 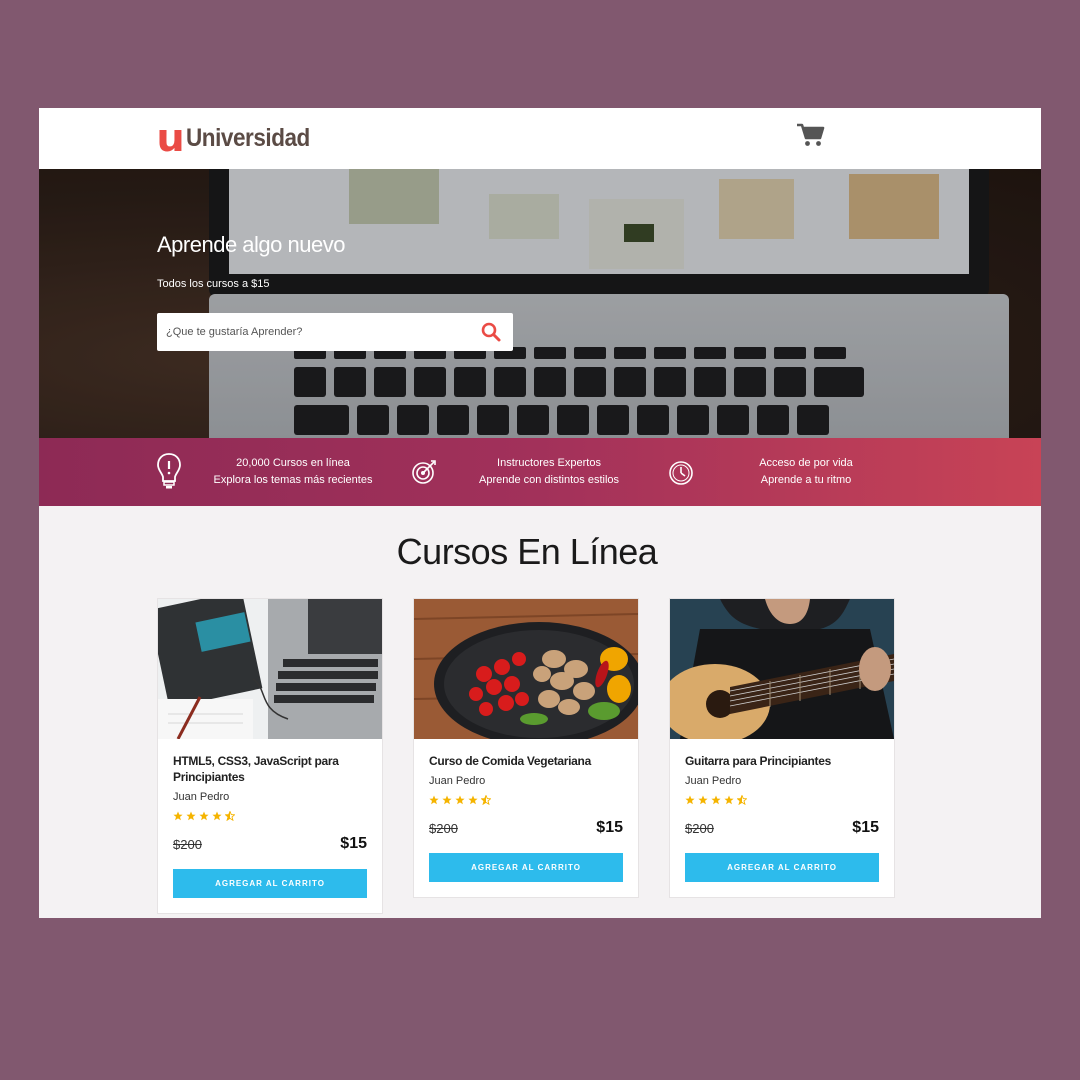 I want to click on logo-text: Universidad, so click(x=248, y=137).